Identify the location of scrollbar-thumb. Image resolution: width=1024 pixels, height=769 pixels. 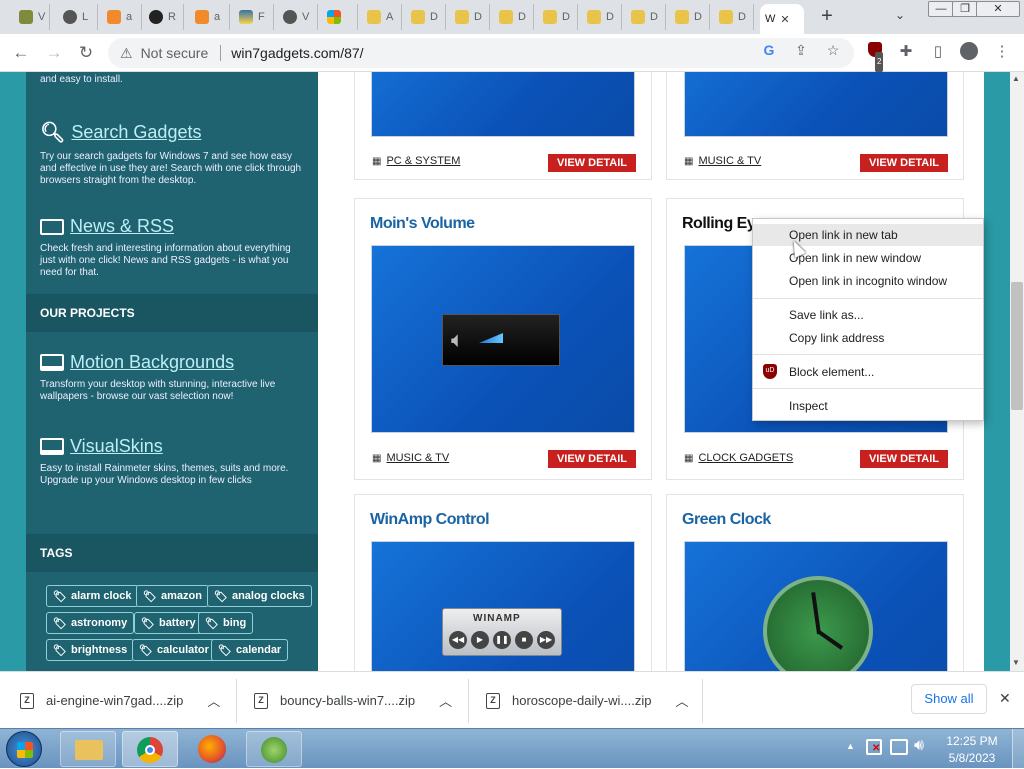
(1017, 346).